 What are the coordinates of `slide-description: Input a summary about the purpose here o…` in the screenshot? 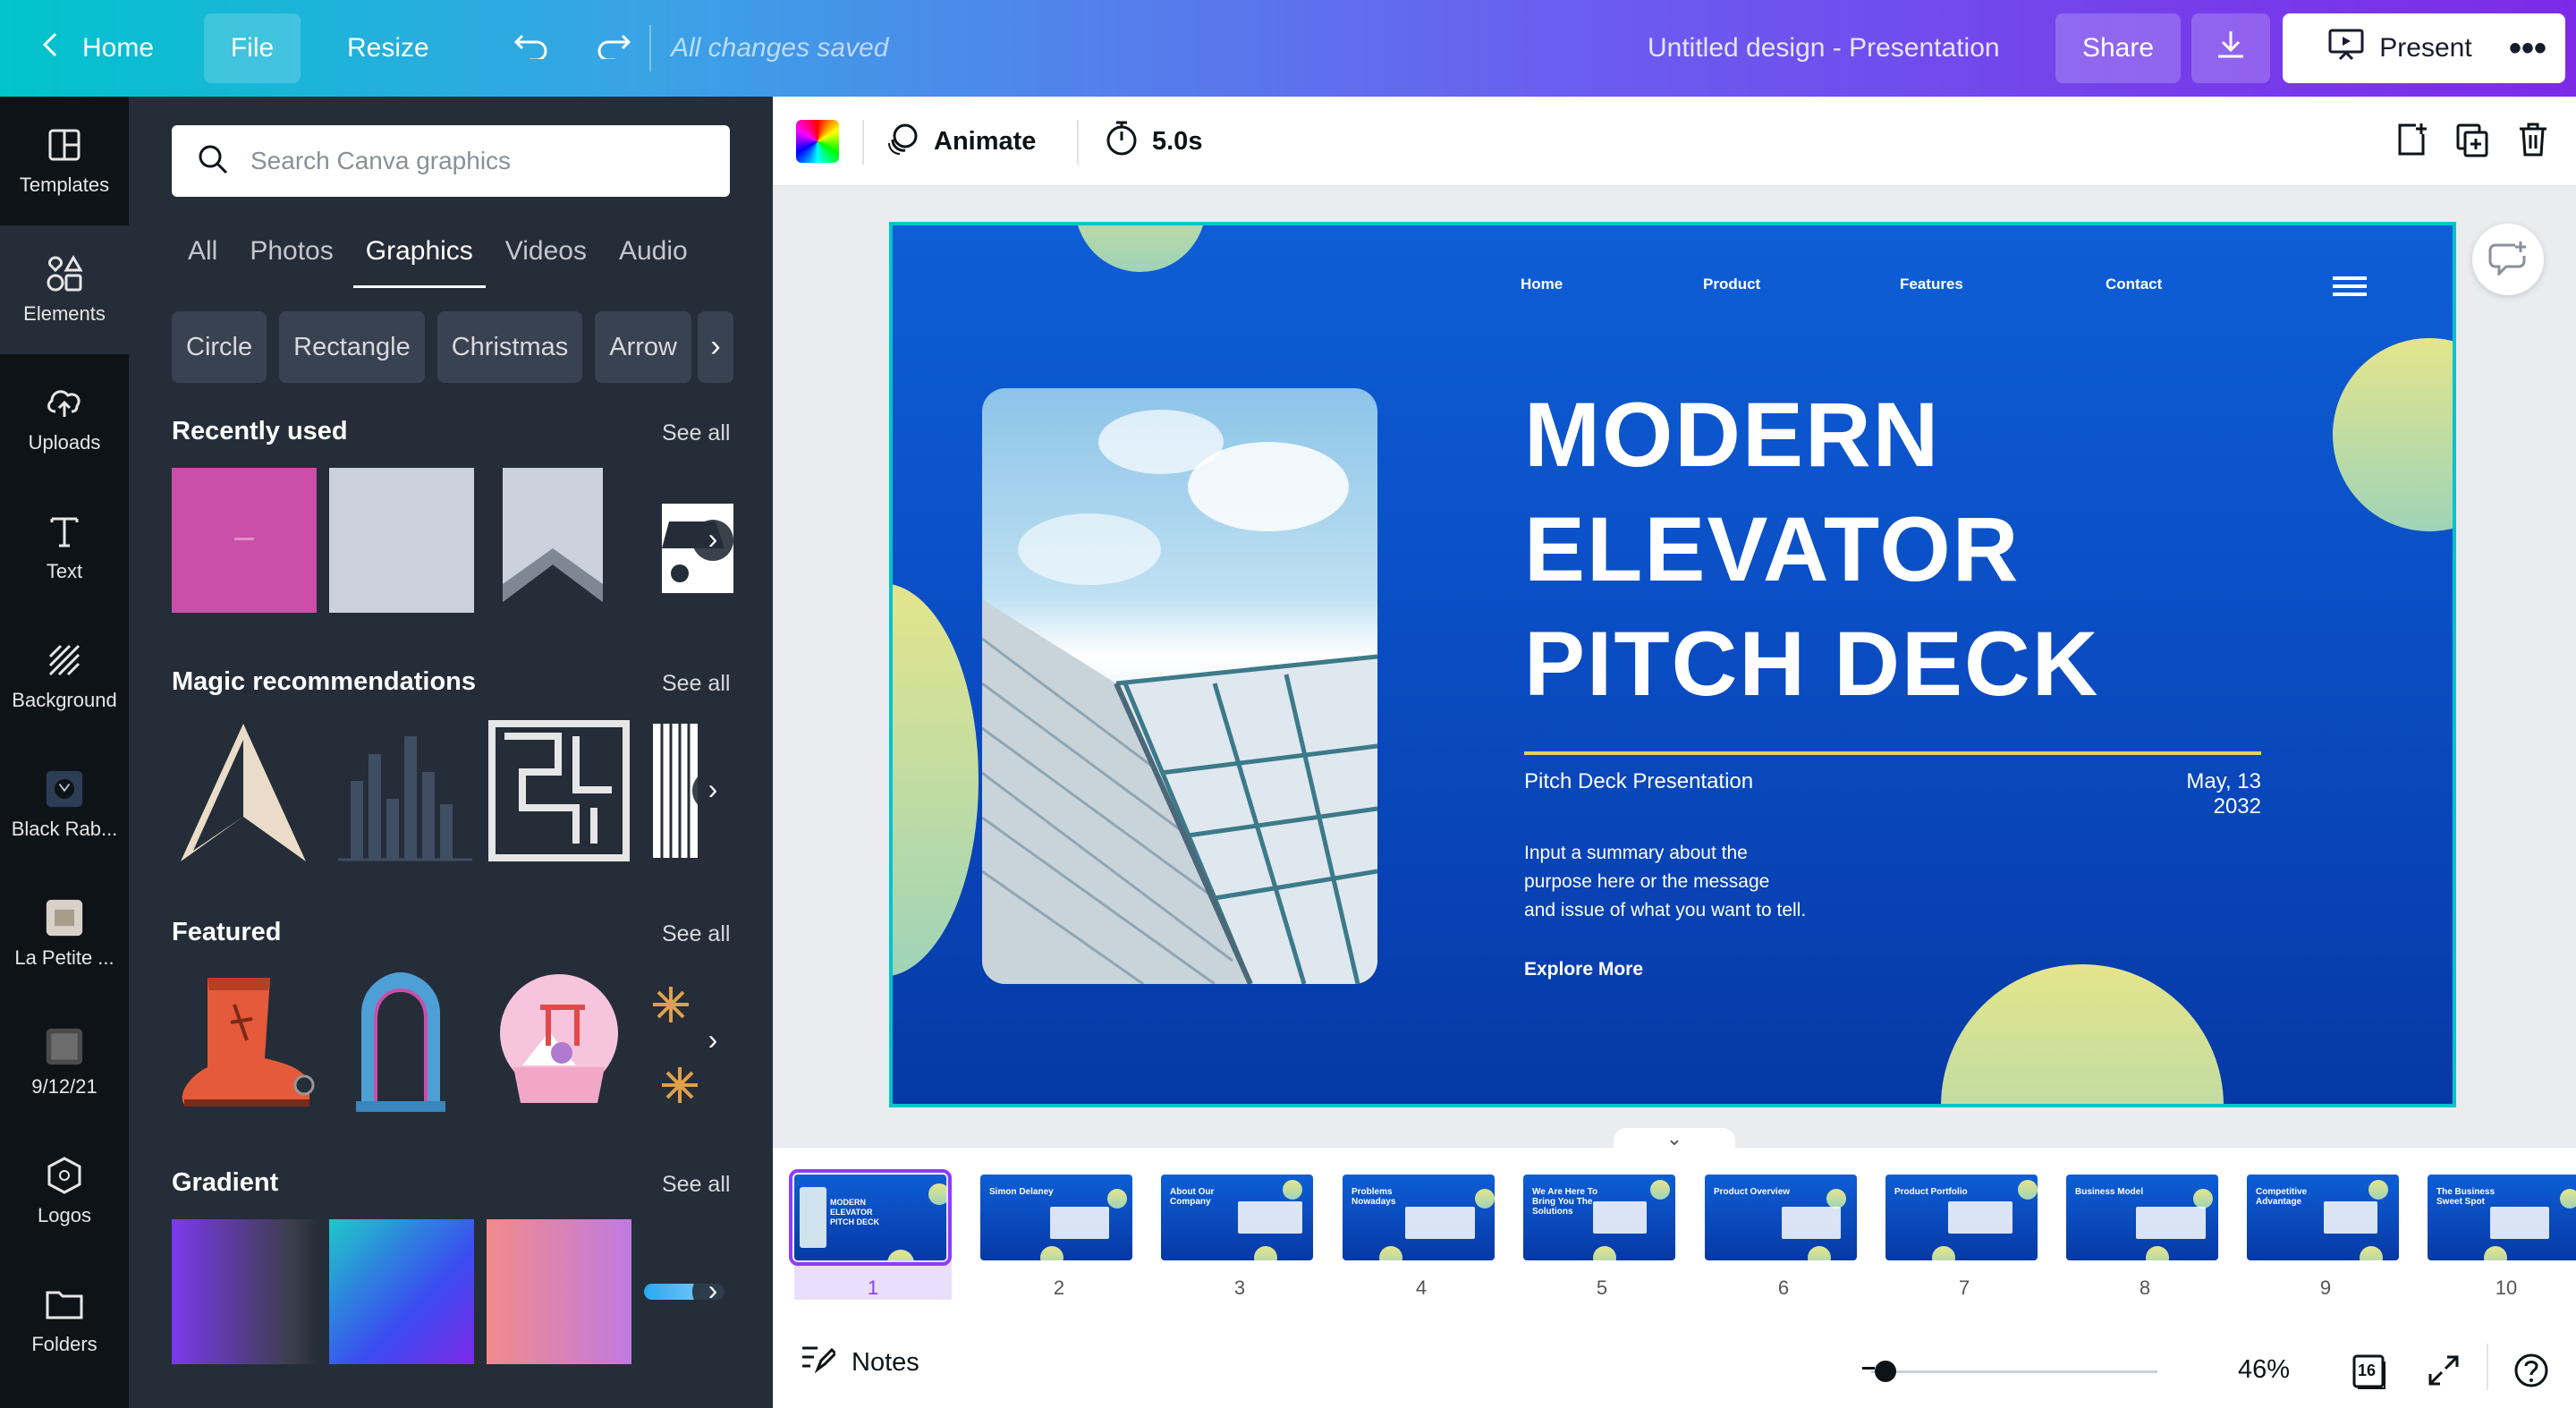 It's located at (1685, 882).